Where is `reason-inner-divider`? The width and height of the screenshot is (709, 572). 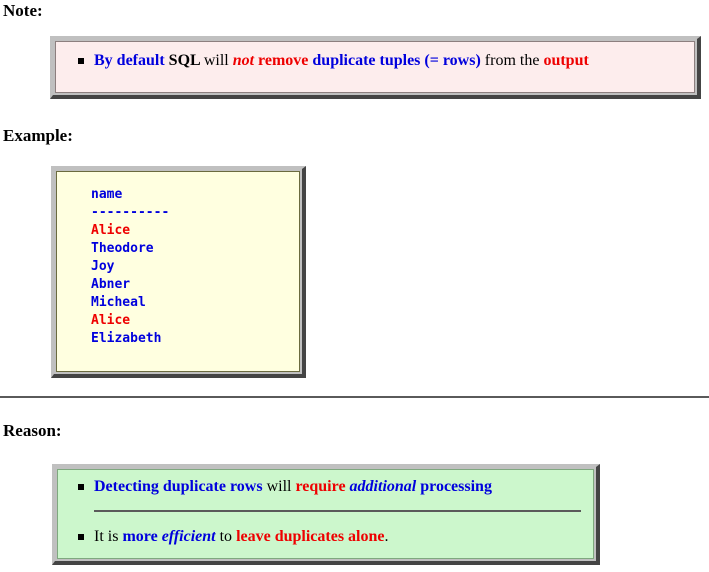
reason-inner-divider is located at coordinates (337, 510).